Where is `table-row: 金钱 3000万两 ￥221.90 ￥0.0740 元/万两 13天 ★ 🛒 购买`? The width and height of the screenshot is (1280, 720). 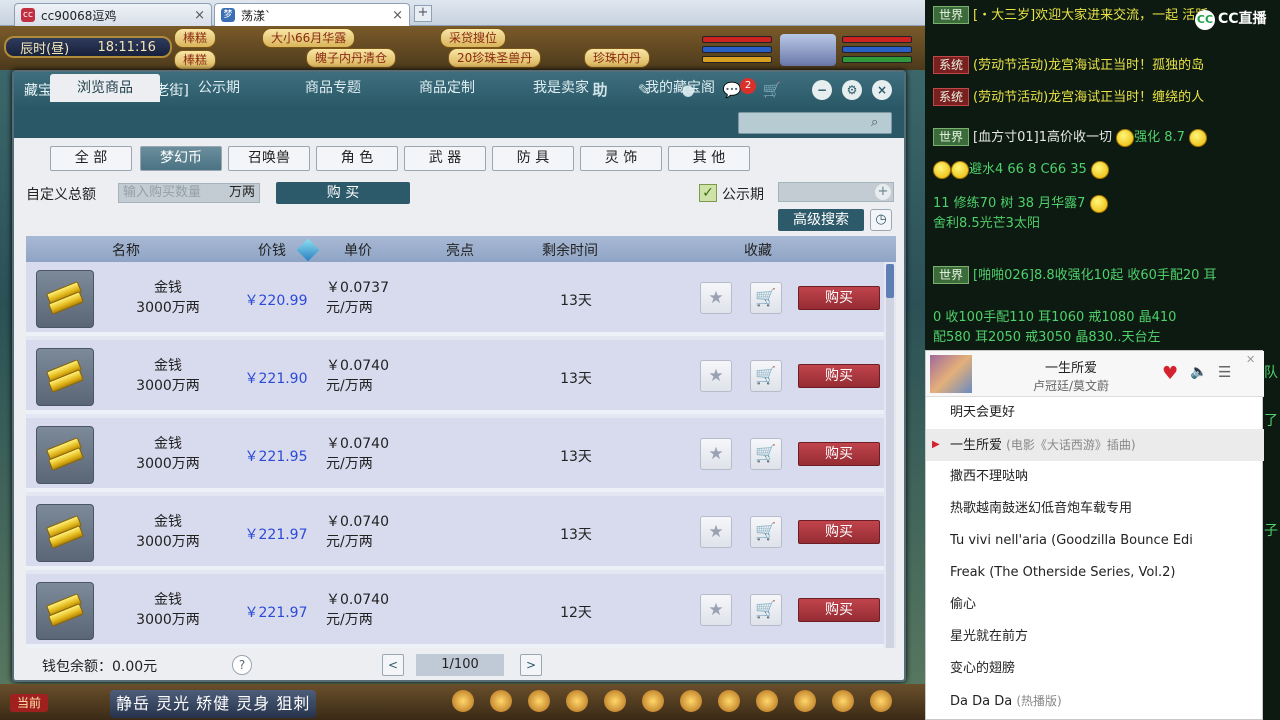
table-row: 金钱 3000万两 ￥221.90 ￥0.0740 元/万两 13天 ★ 🛒 购买 is located at coordinates (455, 377).